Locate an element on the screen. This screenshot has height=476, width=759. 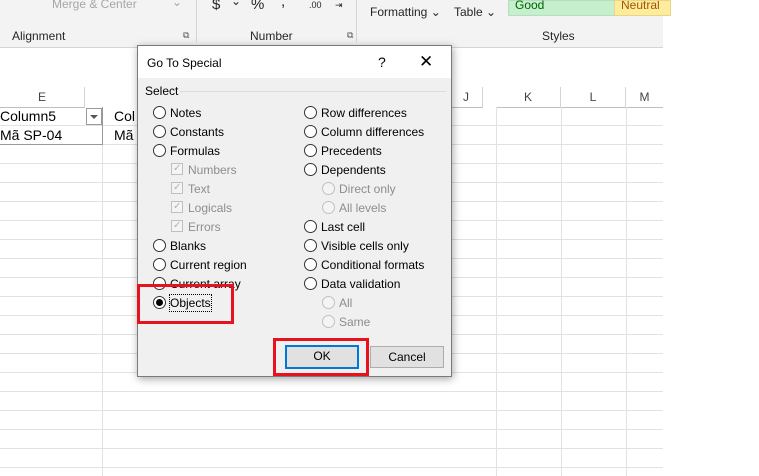
comma-style-button: , is located at coordinates (283, 5).